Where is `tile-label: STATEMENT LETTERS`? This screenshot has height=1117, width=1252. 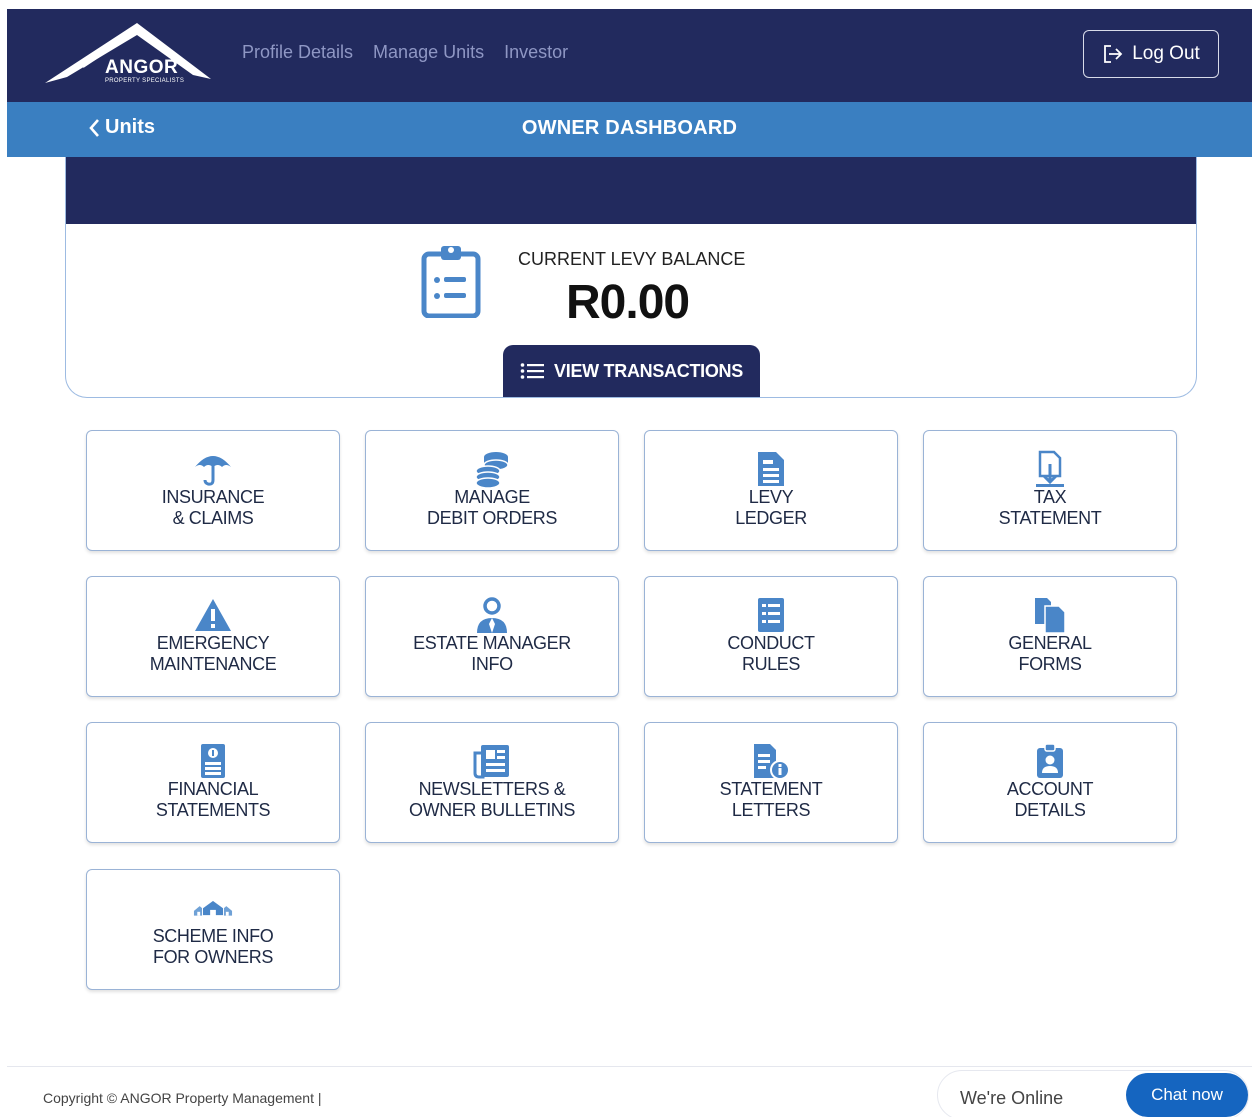 tile-label: STATEMENT LETTERS is located at coordinates (771, 799).